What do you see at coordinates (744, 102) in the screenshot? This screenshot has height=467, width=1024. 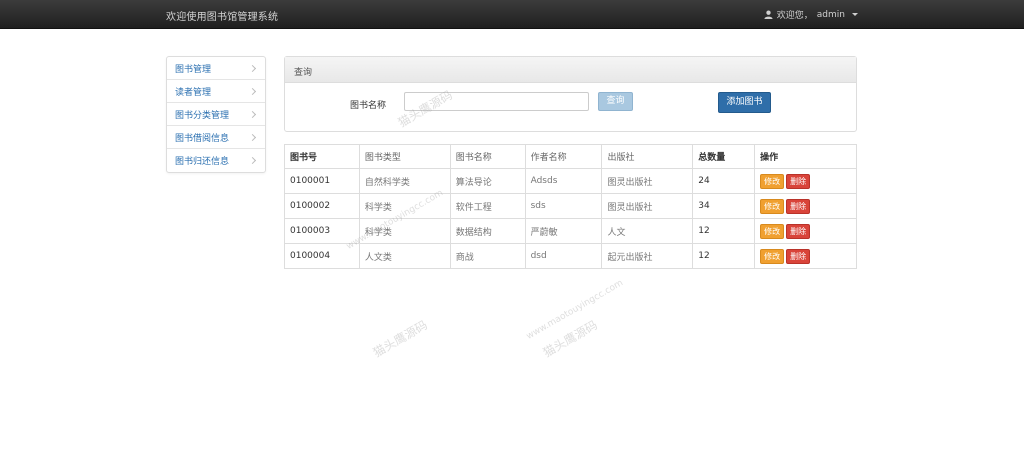 I see `add-book-button: 添加图书` at bounding box center [744, 102].